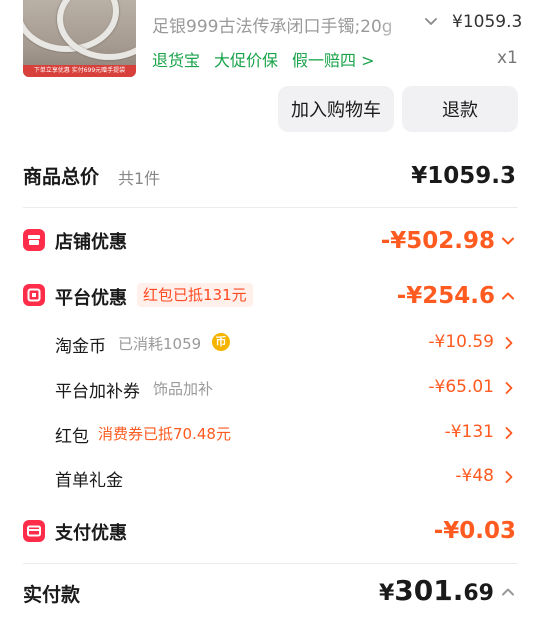  Describe the element at coordinates (34, 531) in the screenshot. I see `payment-icon` at that location.